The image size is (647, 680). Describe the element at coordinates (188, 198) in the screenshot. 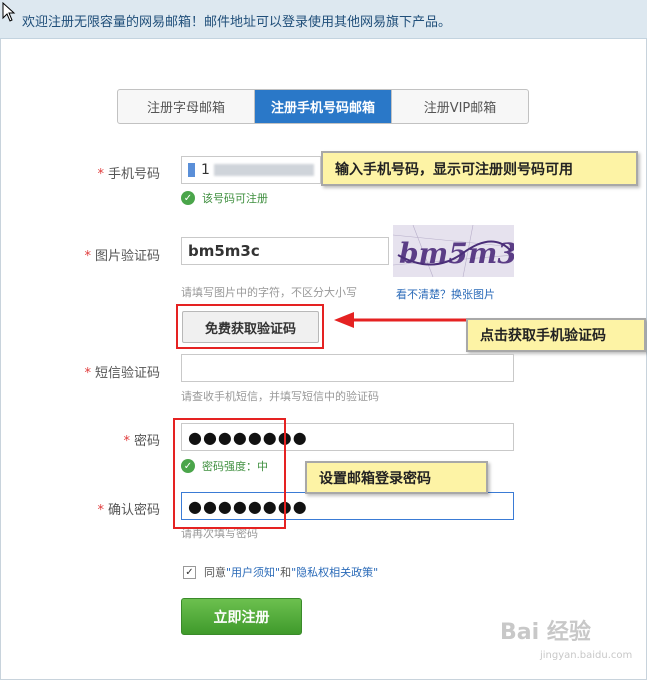

I see `check-icon: ✓` at that location.